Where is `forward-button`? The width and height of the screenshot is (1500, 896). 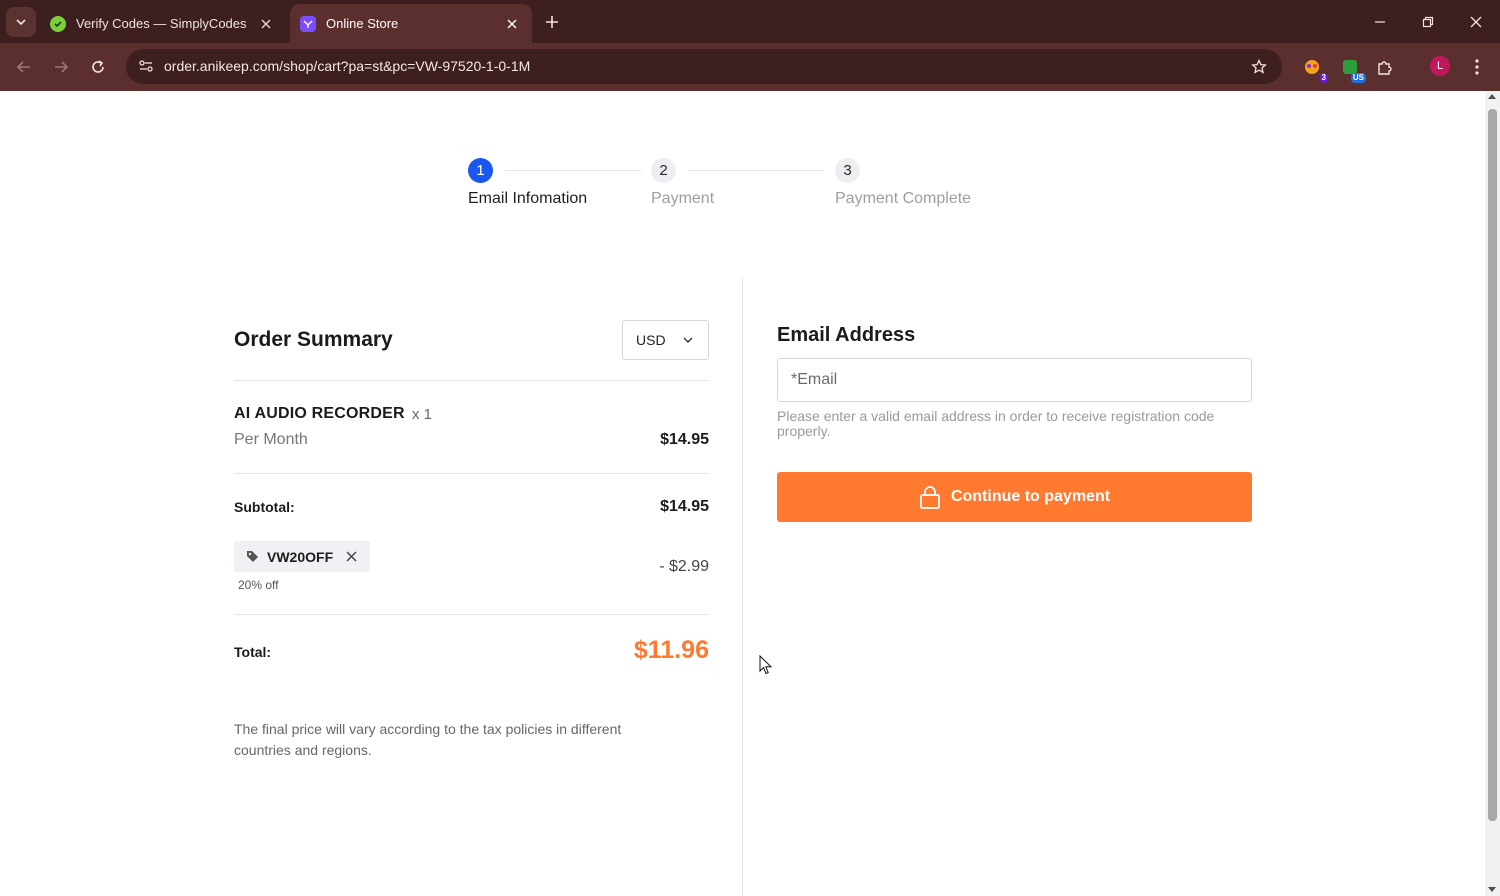
forward-button is located at coordinates (61, 67).